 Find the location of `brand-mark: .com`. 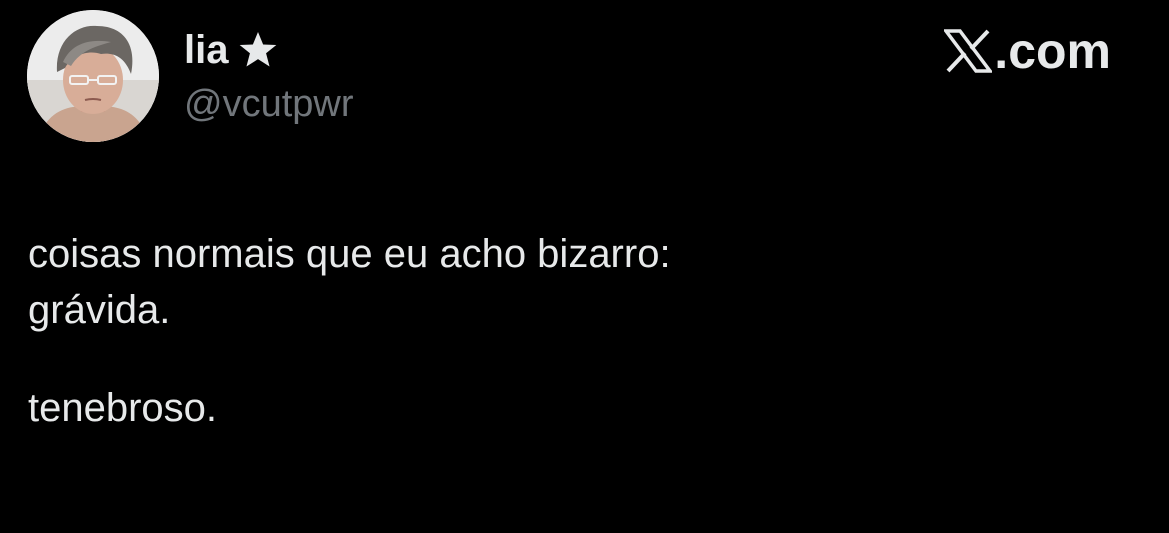

brand-mark: .com is located at coordinates (1026, 51).